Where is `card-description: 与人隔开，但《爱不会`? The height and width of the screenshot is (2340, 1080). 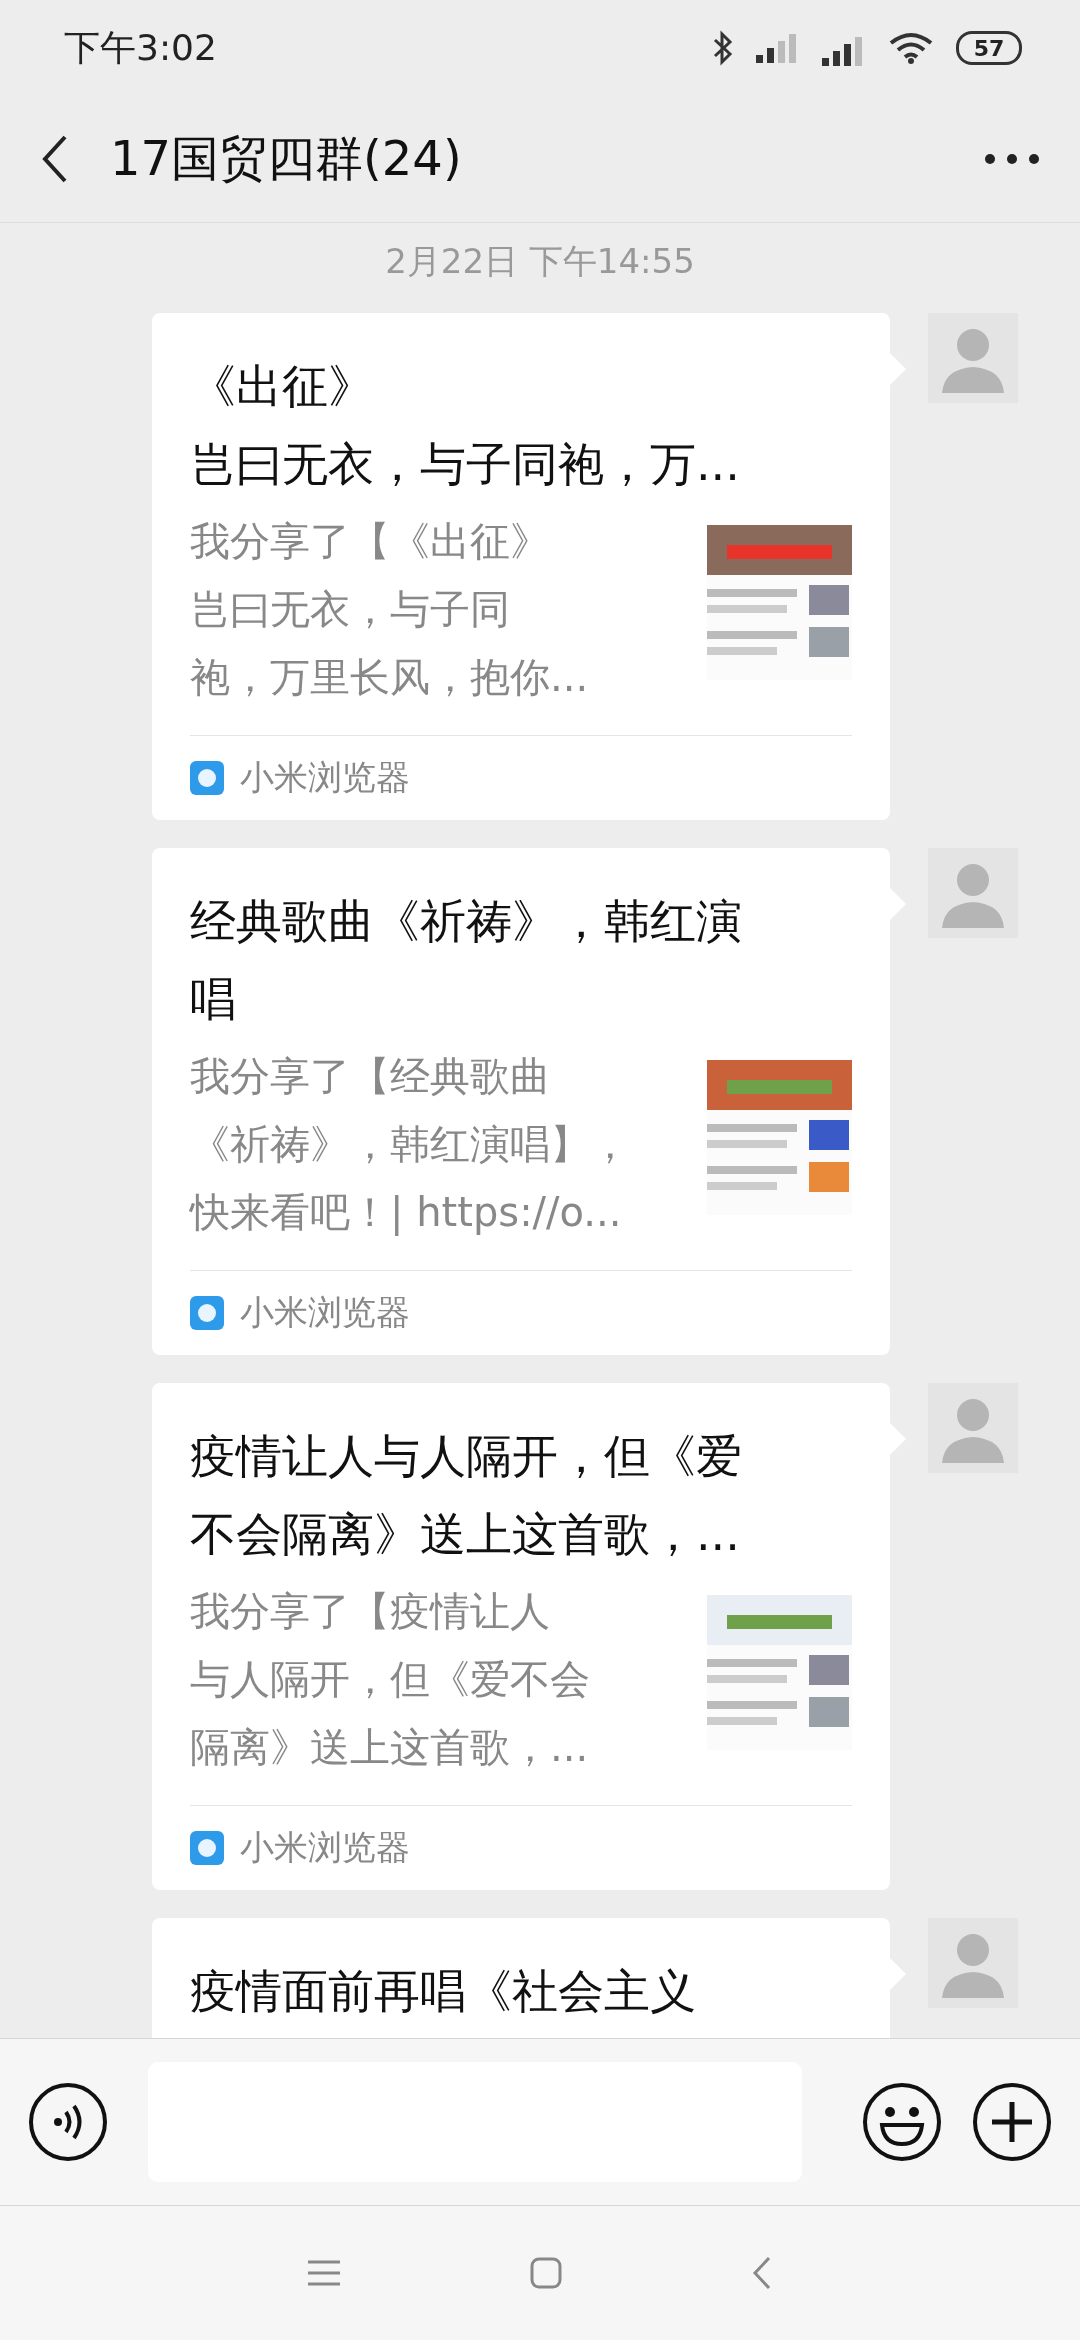
card-description: 与人隔开，但《爱不会 is located at coordinates (390, 1679).